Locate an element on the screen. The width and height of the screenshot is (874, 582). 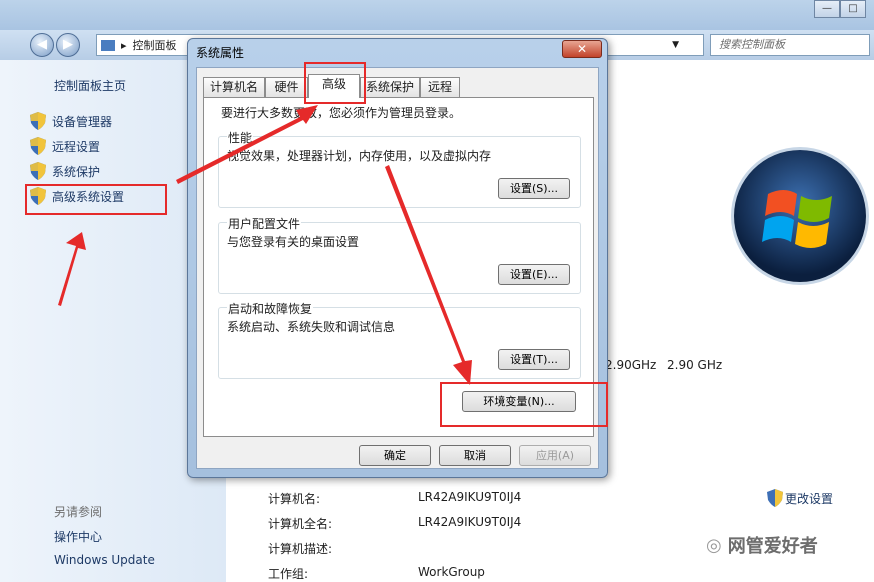
sidebar-item-system-protection: 系统保护 is located at coordinates (65, 171).